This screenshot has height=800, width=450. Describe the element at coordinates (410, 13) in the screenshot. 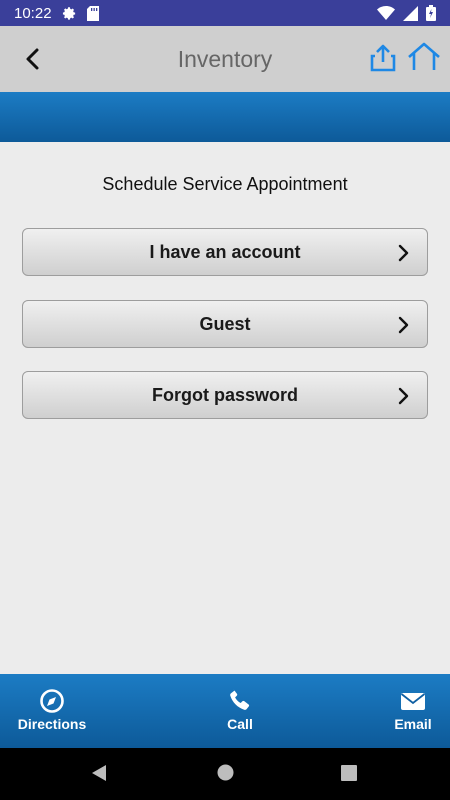

I see `signal-icon` at that location.